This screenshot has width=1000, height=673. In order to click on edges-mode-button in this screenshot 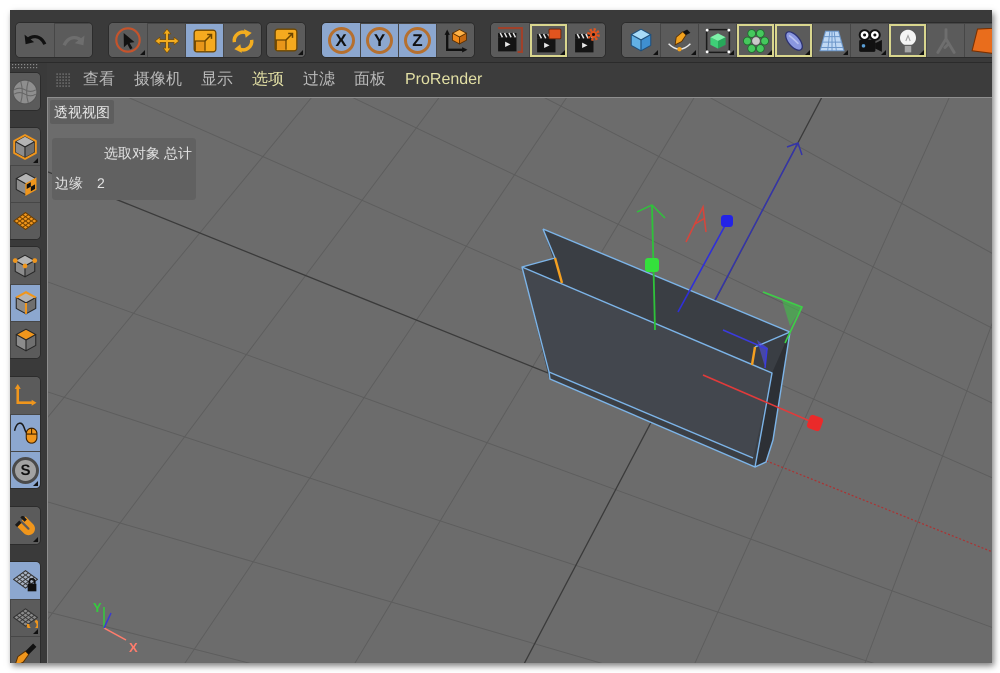, I will do `click(25, 302)`.